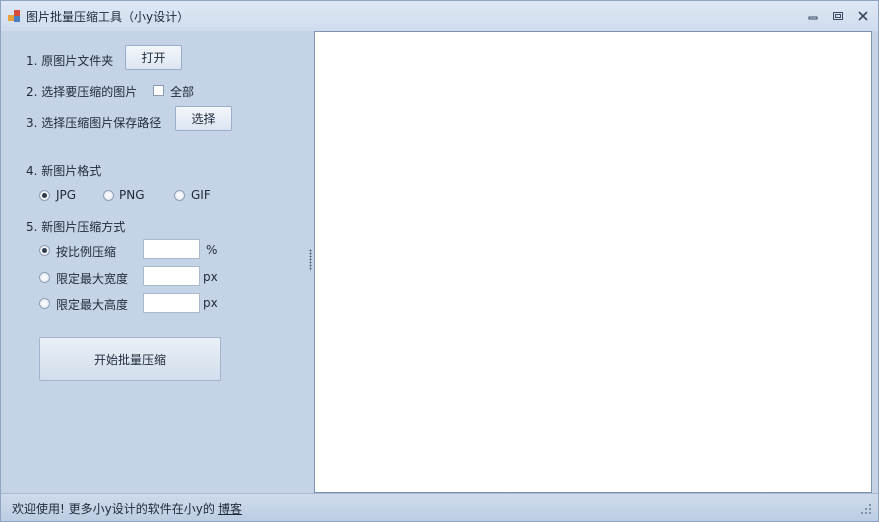 The width and height of the screenshot is (879, 522). I want to click on method-ratio-radio, so click(44, 250).